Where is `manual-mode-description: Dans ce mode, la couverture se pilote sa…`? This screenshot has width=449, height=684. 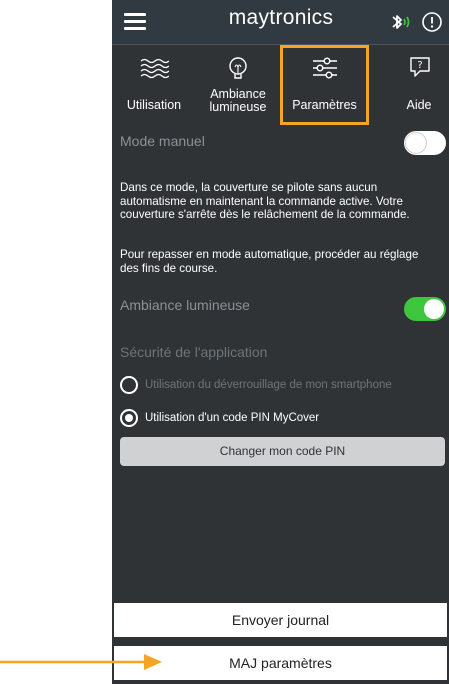 manual-mode-description: Dans ce mode, la couverture se pilote sa… is located at coordinates (265, 201).